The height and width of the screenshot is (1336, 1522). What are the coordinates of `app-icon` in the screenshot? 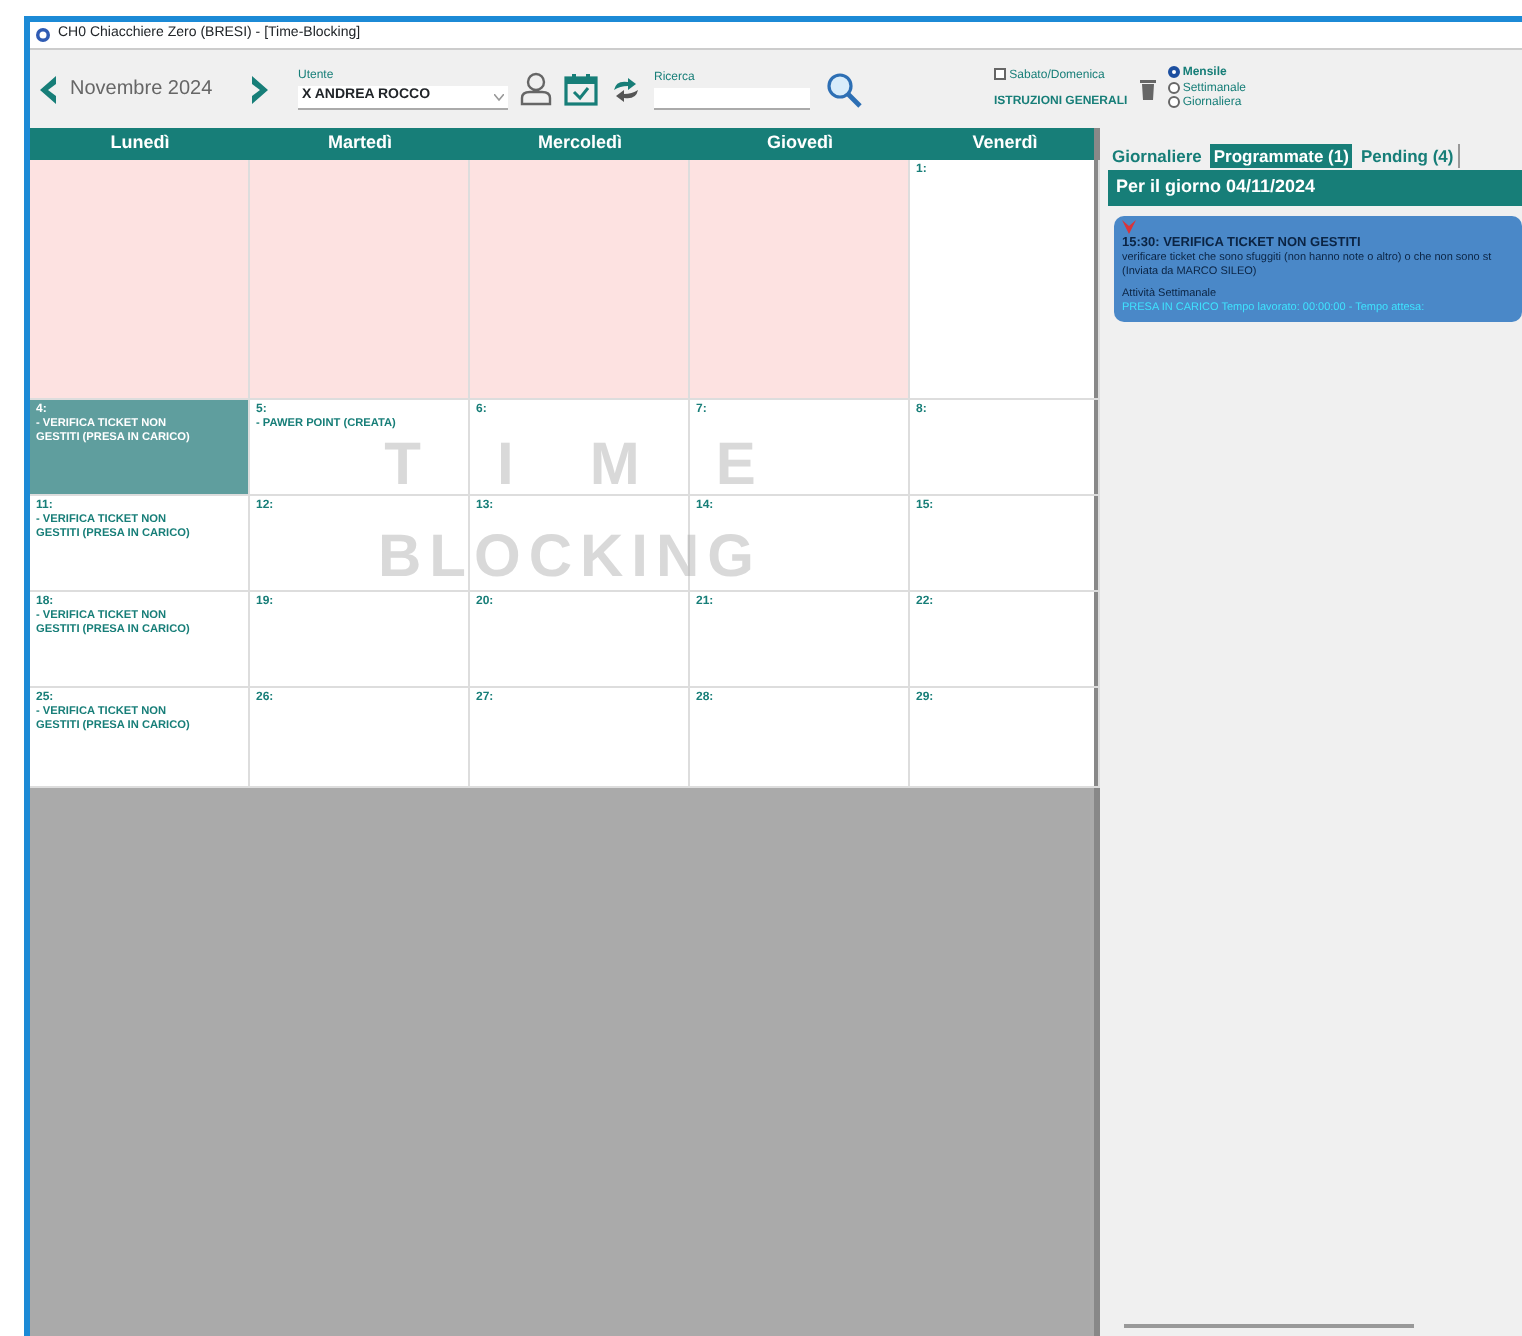 It's located at (43, 35).